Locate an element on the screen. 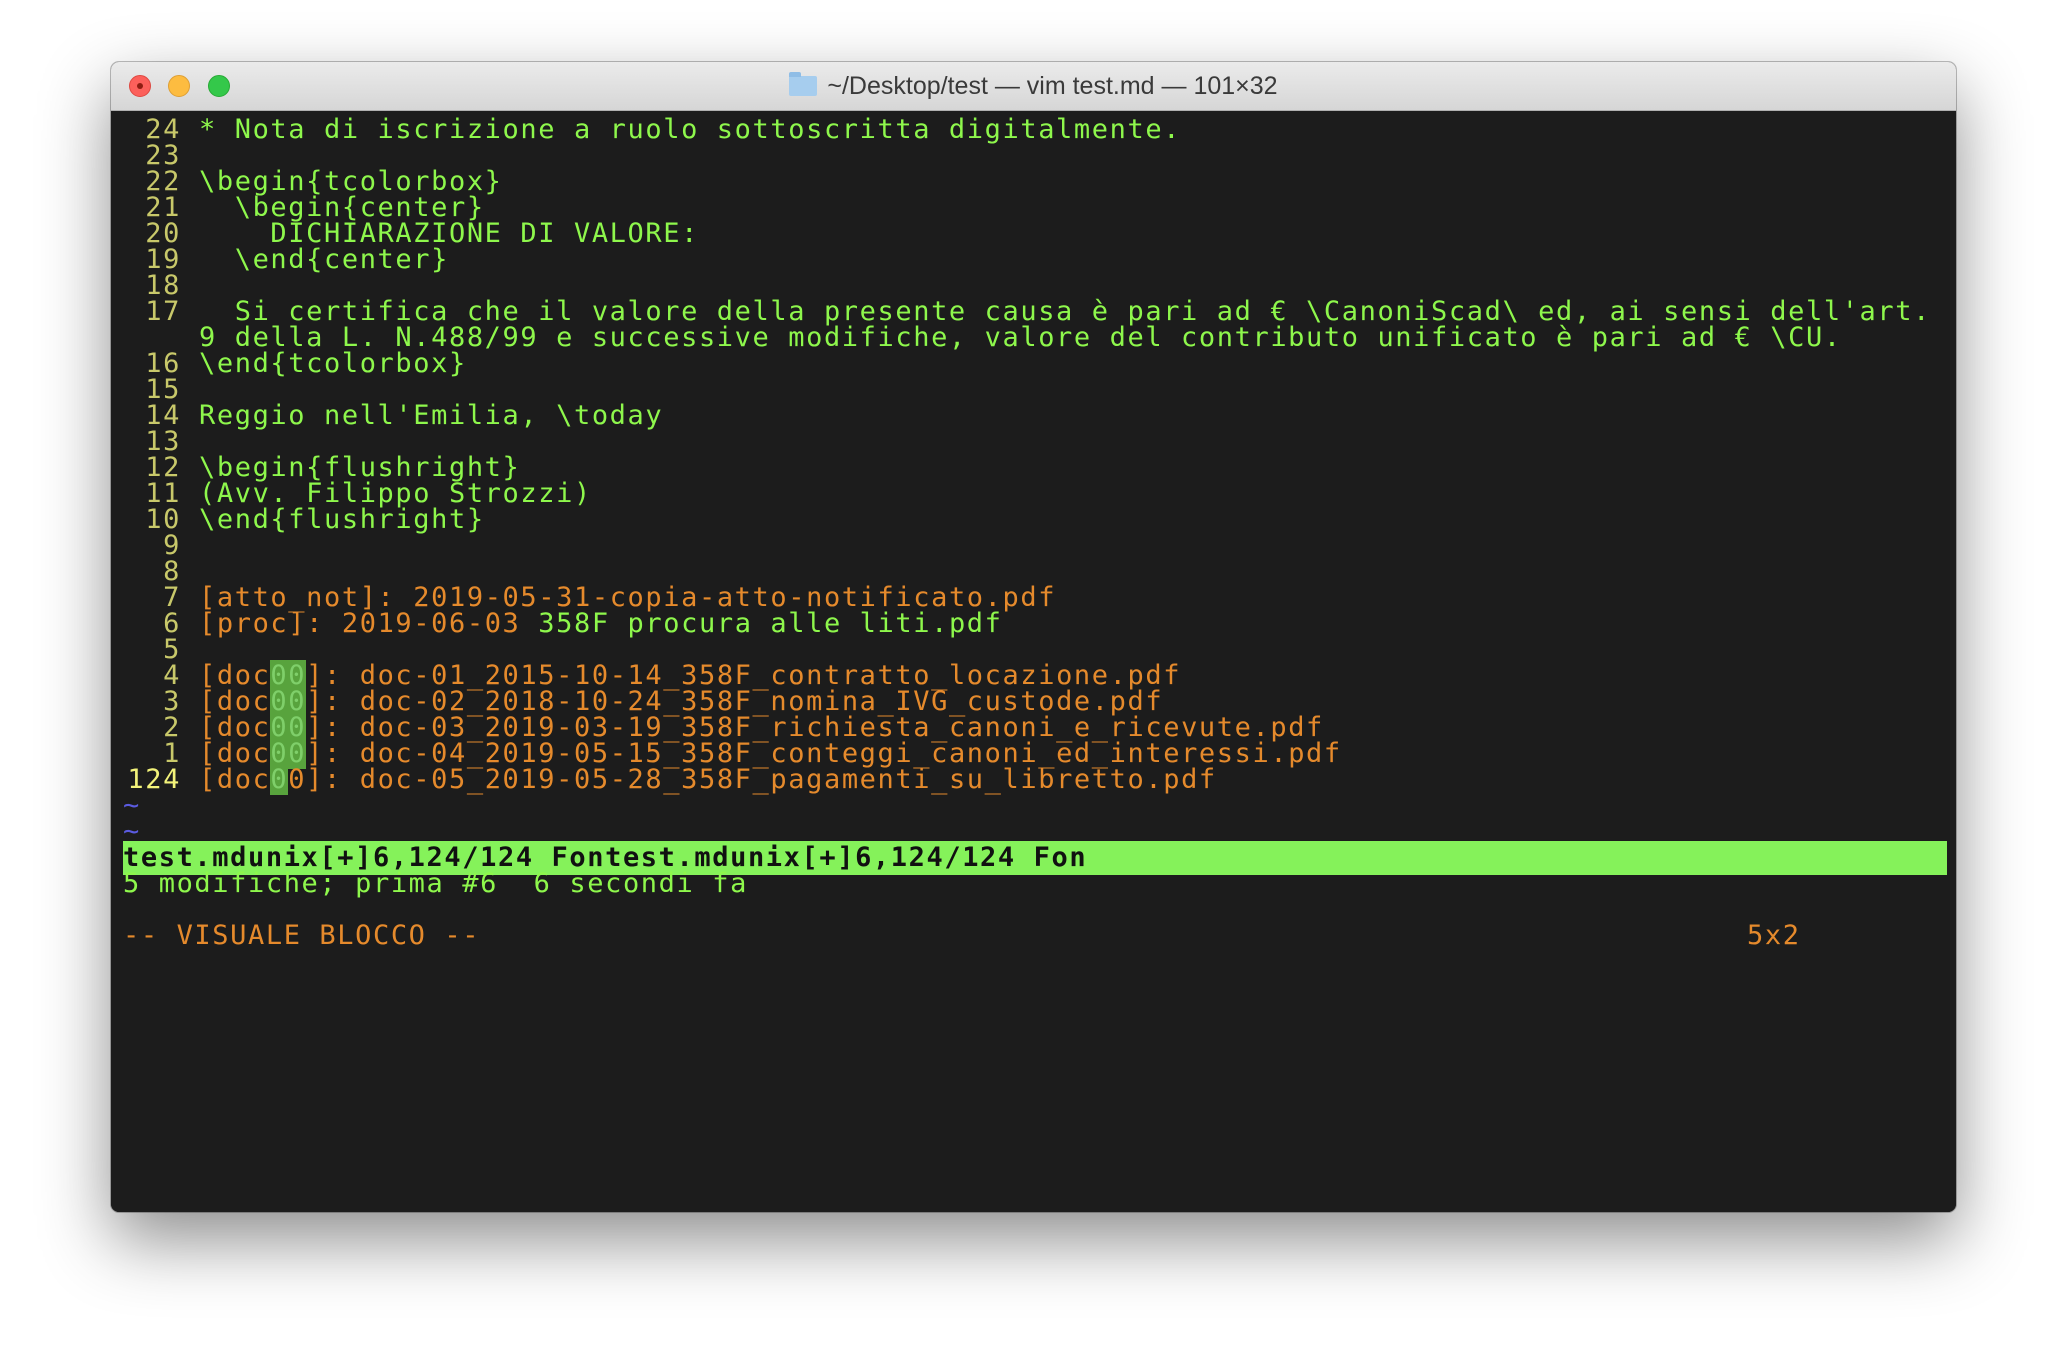  reference-label: [proc]: is located at coordinates (261, 623).